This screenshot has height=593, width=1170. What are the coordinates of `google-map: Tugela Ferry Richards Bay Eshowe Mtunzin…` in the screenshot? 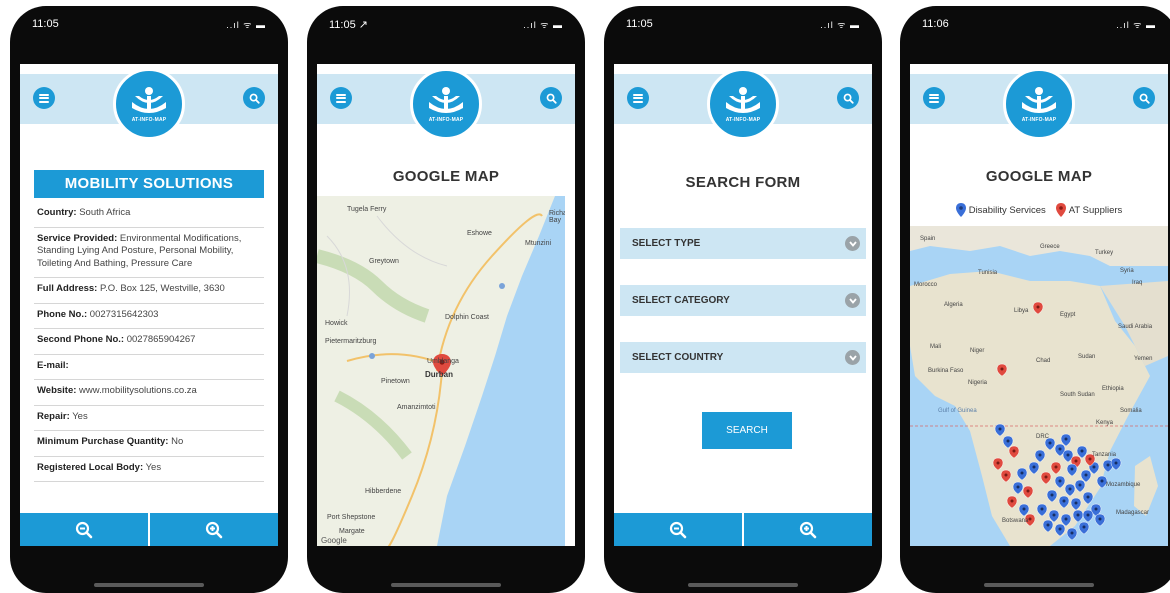 It's located at (441, 371).